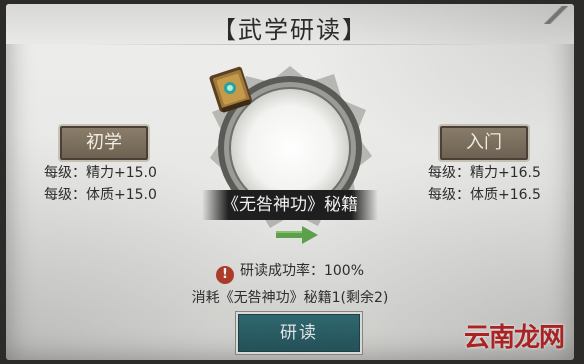 The image size is (584, 364). Describe the element at coordinates (224, 275) in the screenshot. I see `warning-icon: !` at that location.